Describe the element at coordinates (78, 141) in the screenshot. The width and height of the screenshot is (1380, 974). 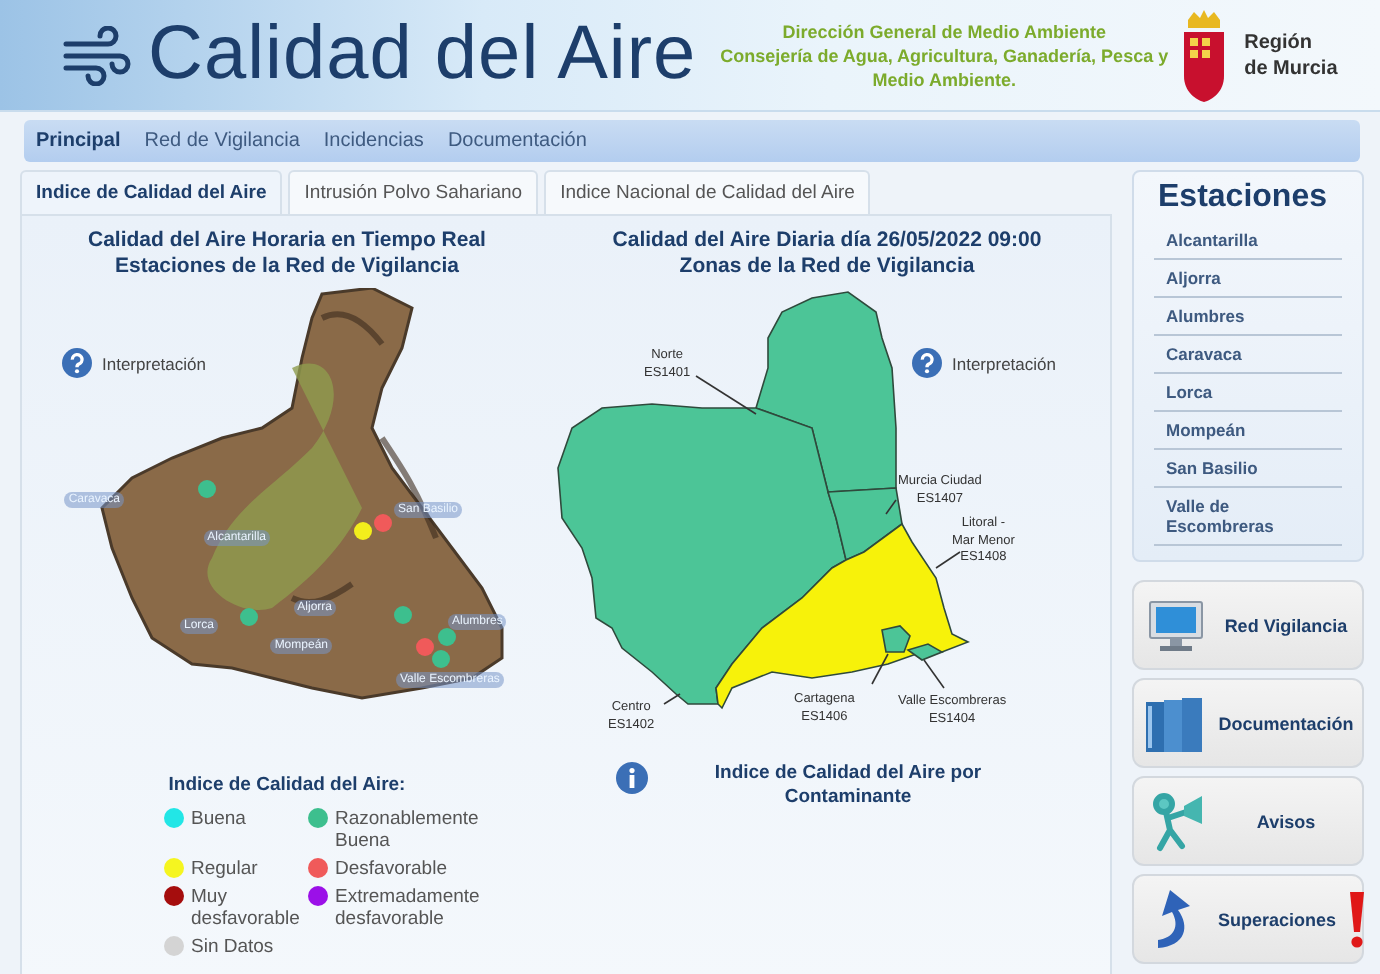
I see `nav-link: Principal` at that location.